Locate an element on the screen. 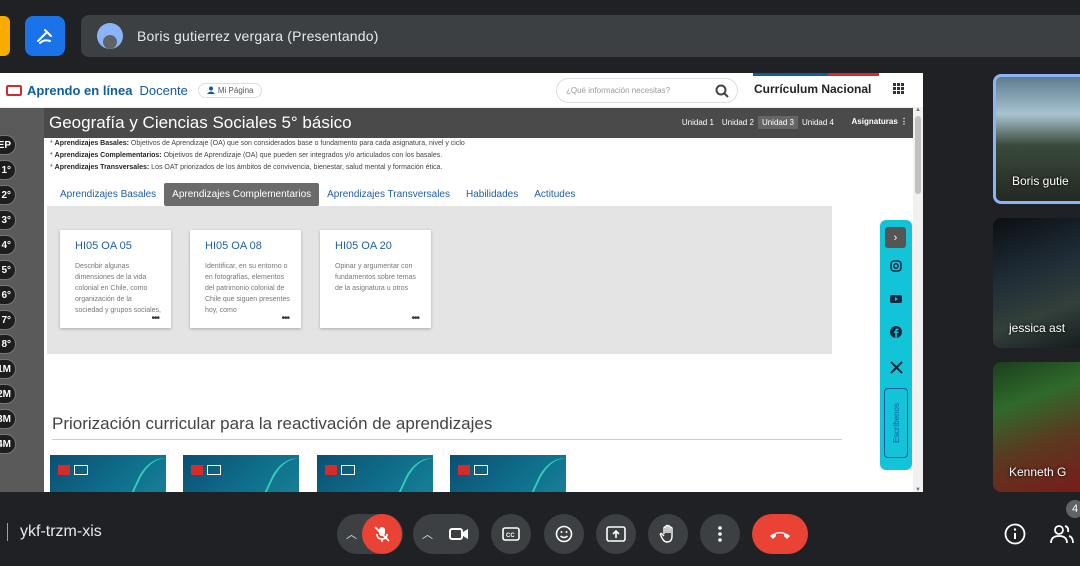 This screenshot has height=566, width=1080. grade-item: 8° is located at coordinates (8, 344).